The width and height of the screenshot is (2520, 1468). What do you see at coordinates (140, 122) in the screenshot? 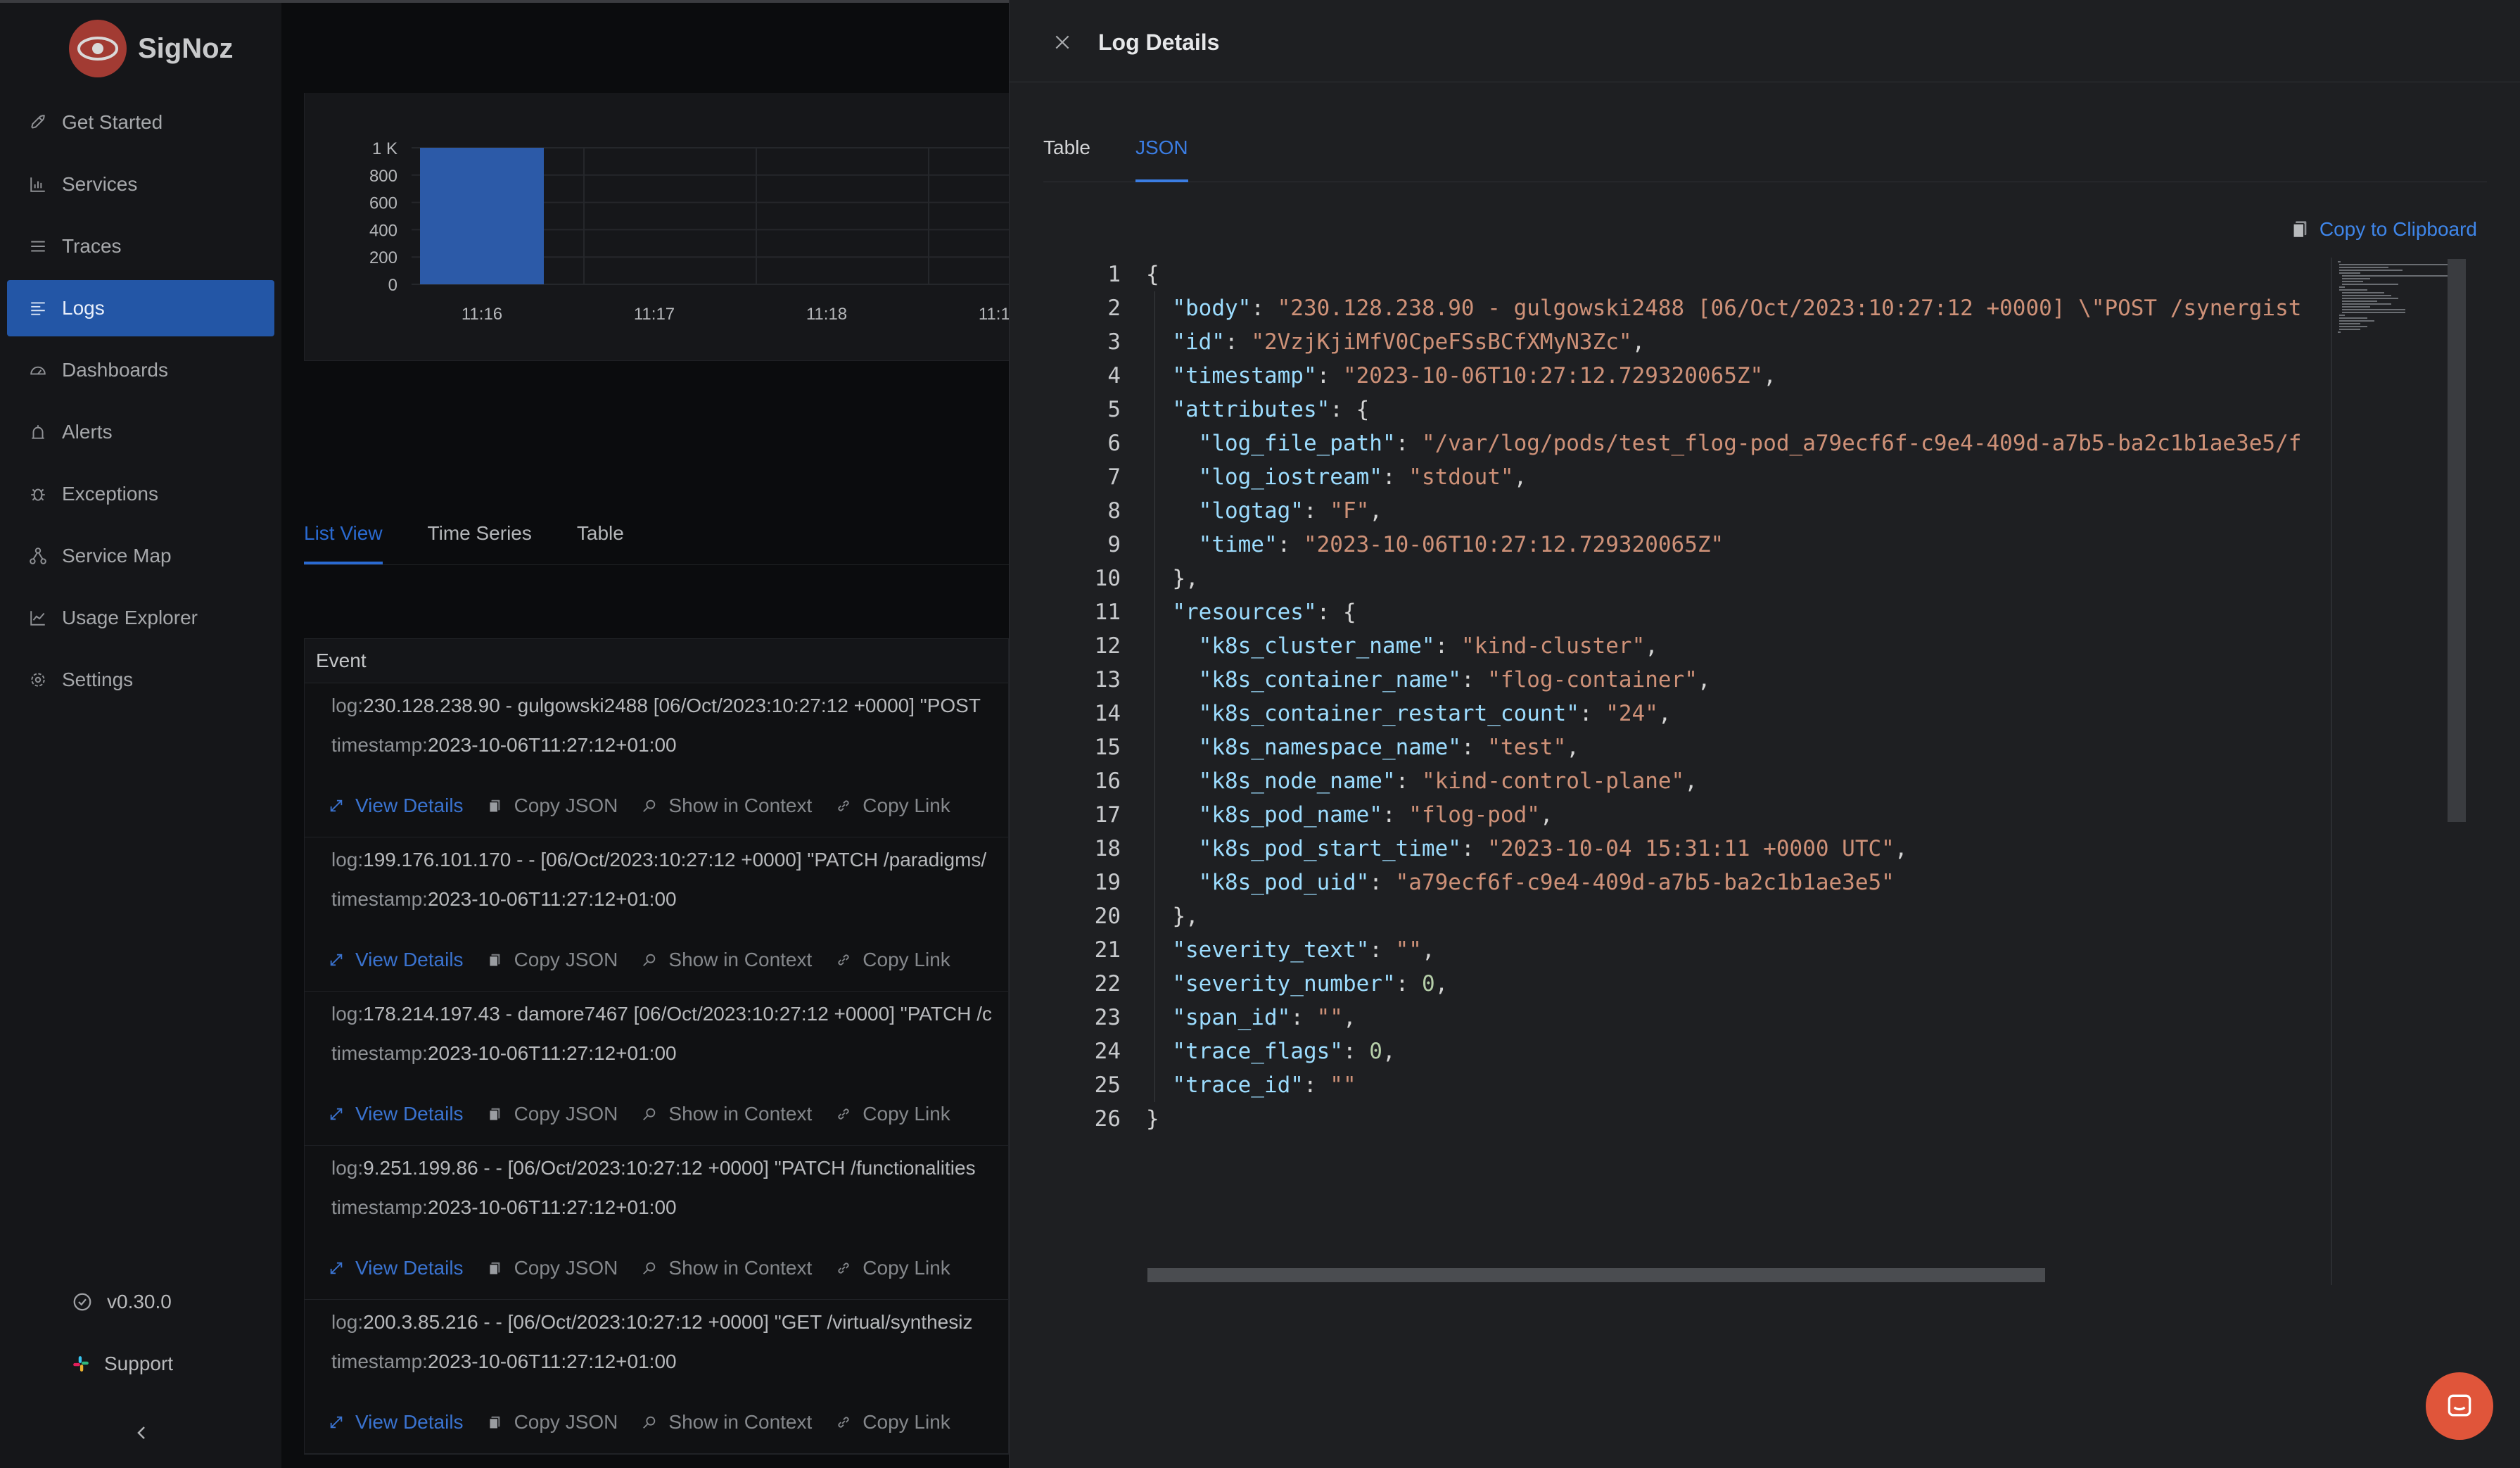
I see `sidebar-item-get-started: Get Started` at bounding box center [140, 122].